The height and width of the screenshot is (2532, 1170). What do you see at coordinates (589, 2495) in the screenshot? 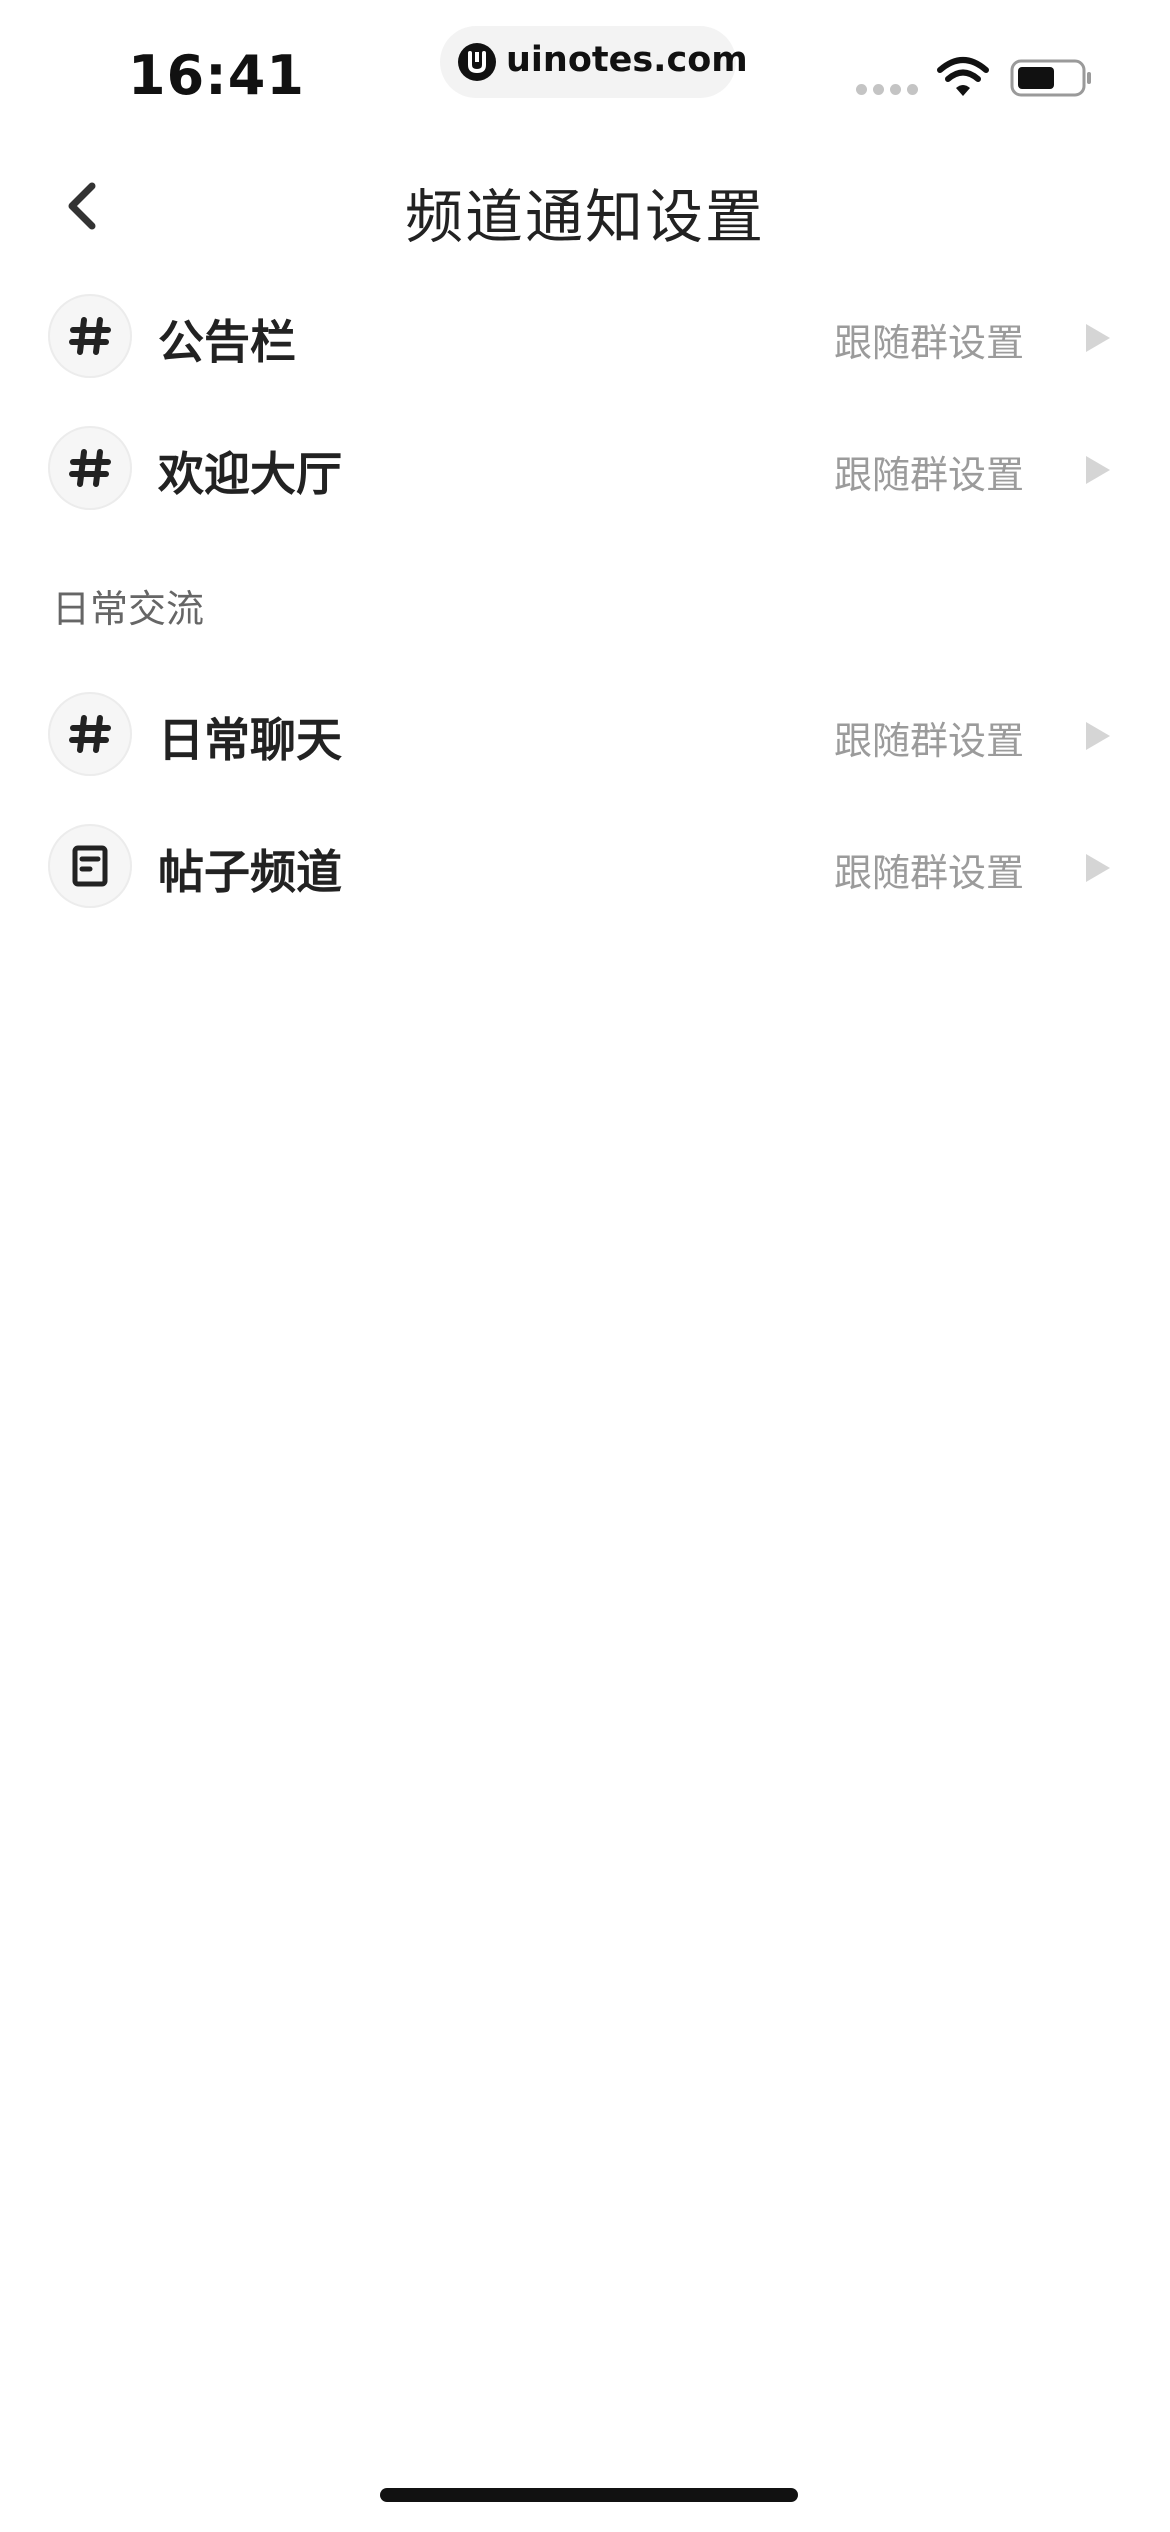
I see `home-indicator` at bounding box center [589, 2495].